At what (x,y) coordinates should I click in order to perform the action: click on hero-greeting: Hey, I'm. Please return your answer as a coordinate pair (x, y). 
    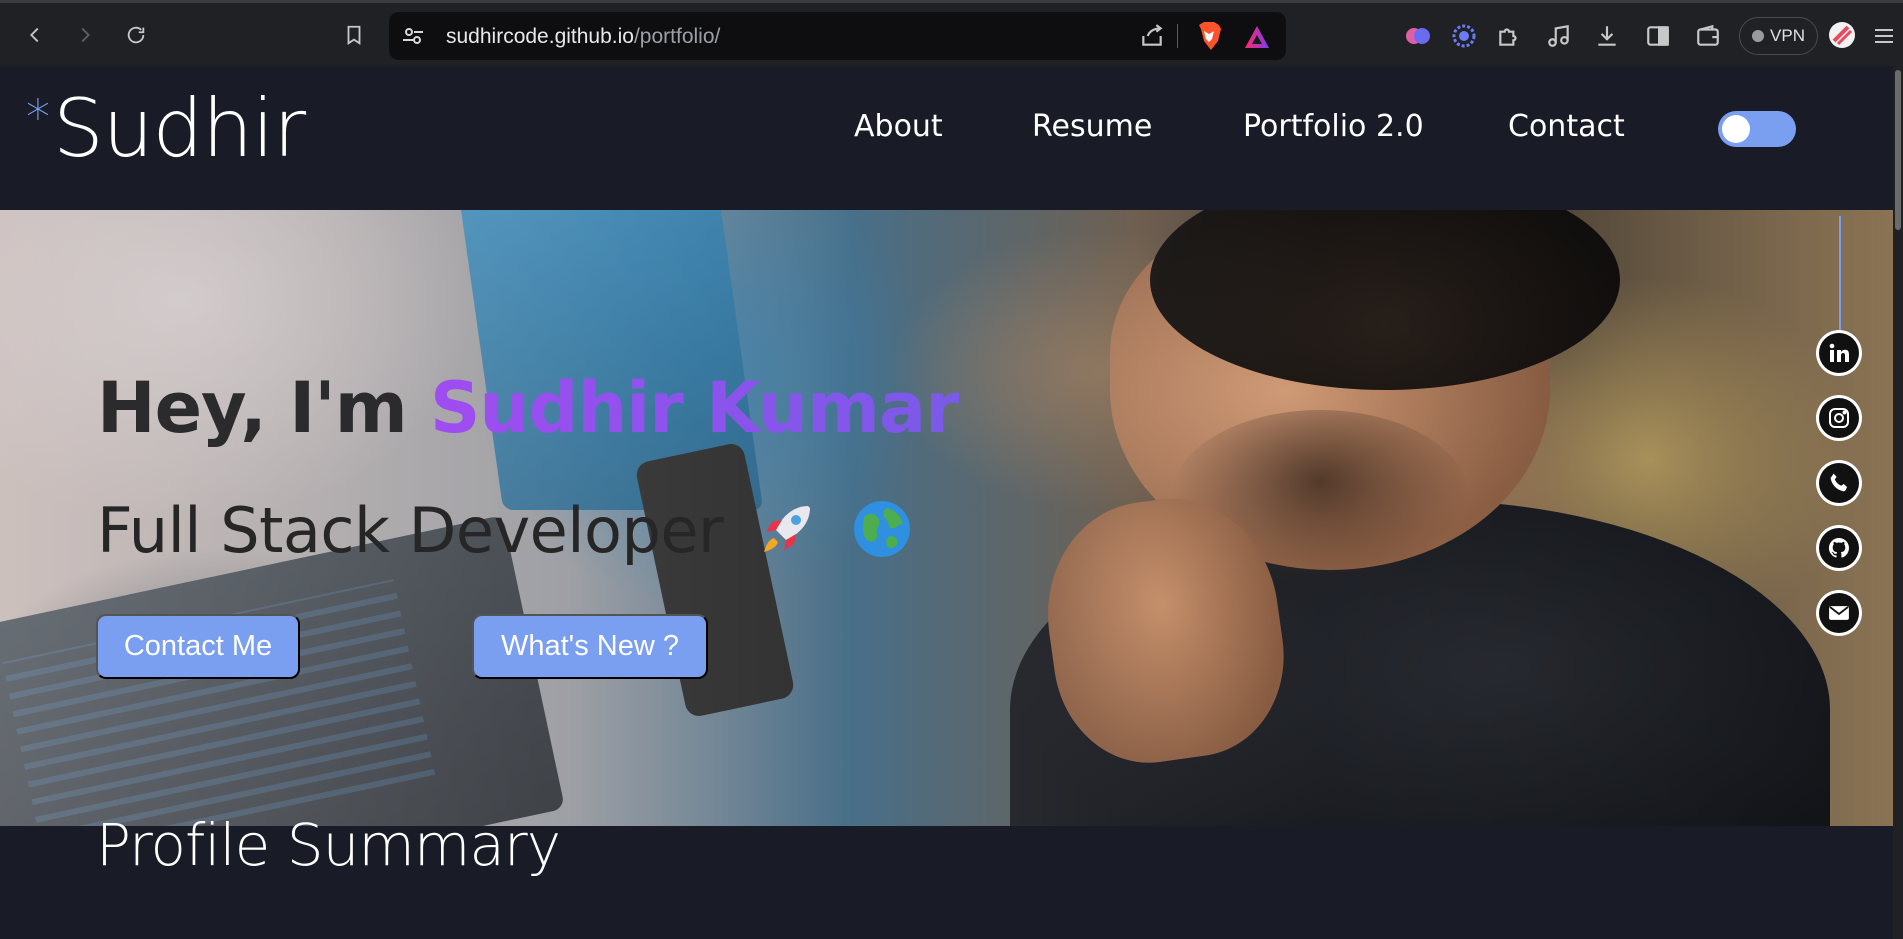
    Looking at the image, I should click on (264, 408).